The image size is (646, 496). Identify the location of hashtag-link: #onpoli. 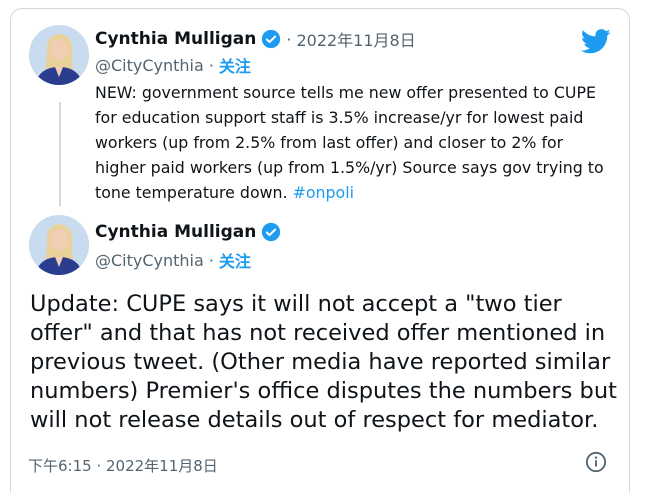
(323, 192).